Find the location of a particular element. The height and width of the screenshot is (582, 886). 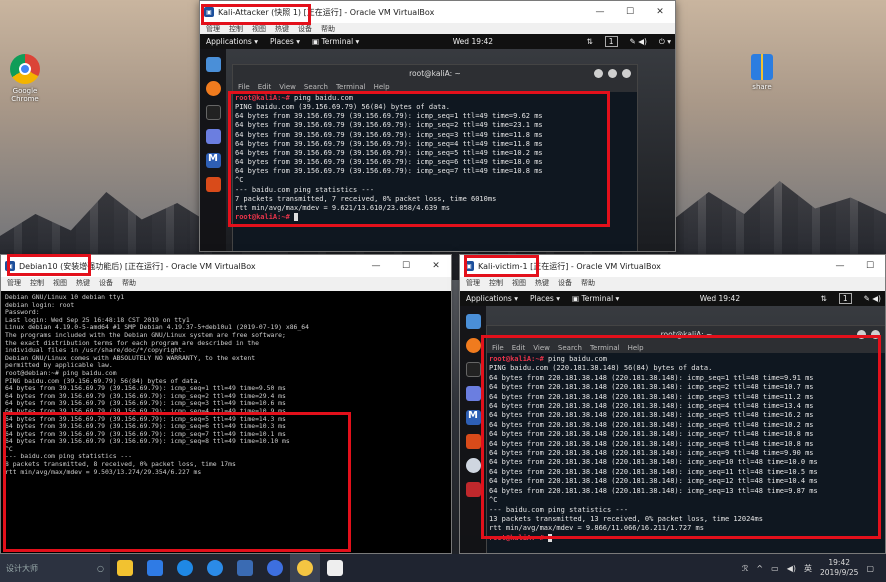

taskbar-qq is located at coordinates (305, 568).